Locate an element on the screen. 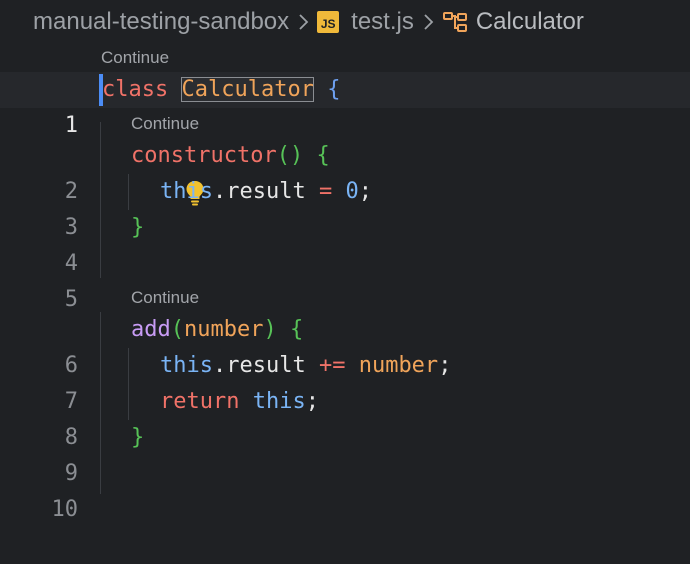 The height and width of the screenshot is (564, 690). line-number: 10 is located at coordinates (65, 509).